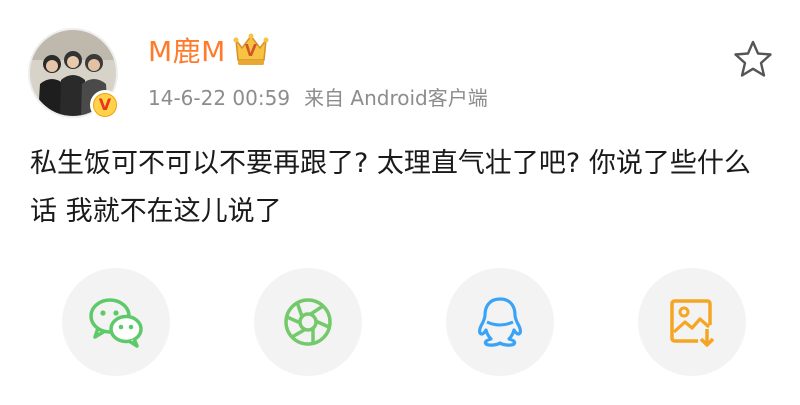 This screenshot has height=405, width=800. Describe the element at coordinates (75, 75) in the screenshot. I see `avatar-container: V` at that location.